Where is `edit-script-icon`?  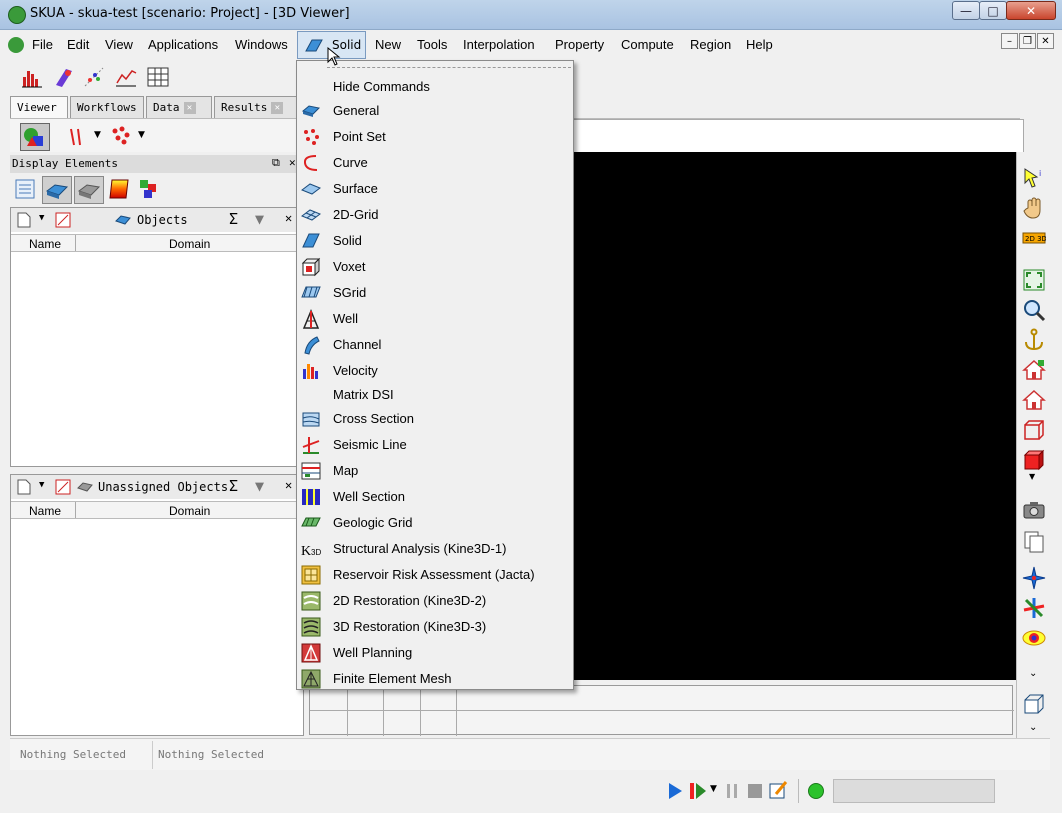
edit-script-icon is located at coordinates (778, 790).